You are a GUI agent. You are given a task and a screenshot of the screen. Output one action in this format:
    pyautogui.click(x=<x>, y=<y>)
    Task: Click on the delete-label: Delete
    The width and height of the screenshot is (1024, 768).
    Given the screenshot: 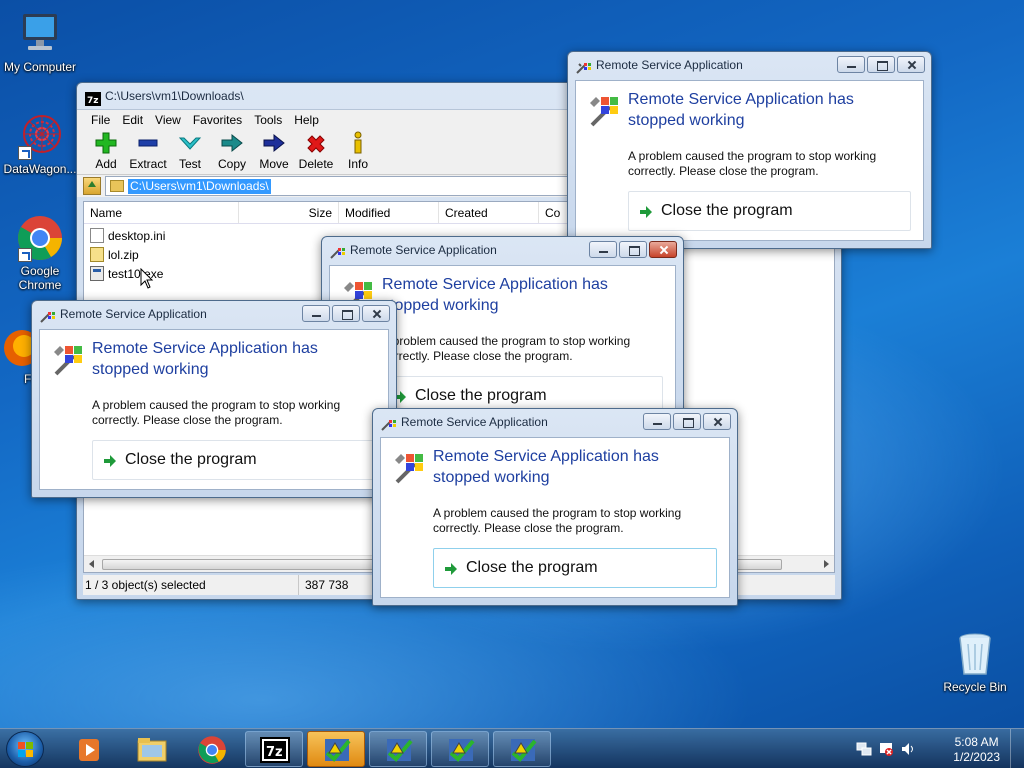 What is the action you would take?
    pyautogui.click(x=316, y=164)
    